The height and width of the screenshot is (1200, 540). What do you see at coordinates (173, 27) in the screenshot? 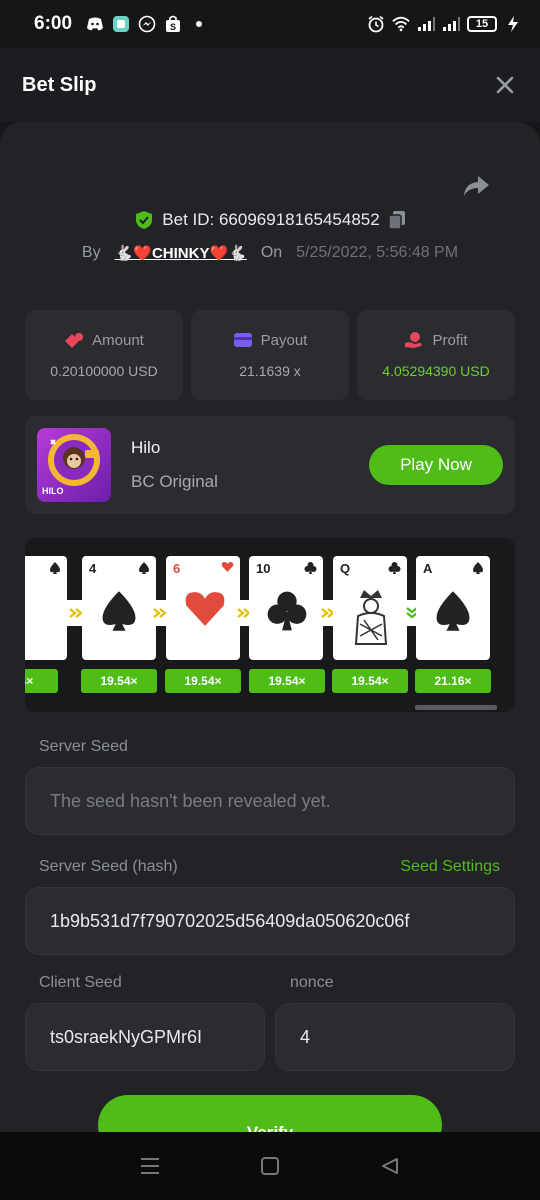
I see `svg-text: S` at bounding box center [173, 27].